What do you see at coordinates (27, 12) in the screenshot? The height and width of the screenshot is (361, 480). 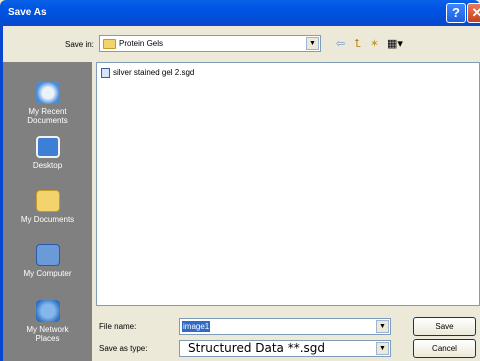 I see `dialog-title: Save As` at bounding box center [27, 12].